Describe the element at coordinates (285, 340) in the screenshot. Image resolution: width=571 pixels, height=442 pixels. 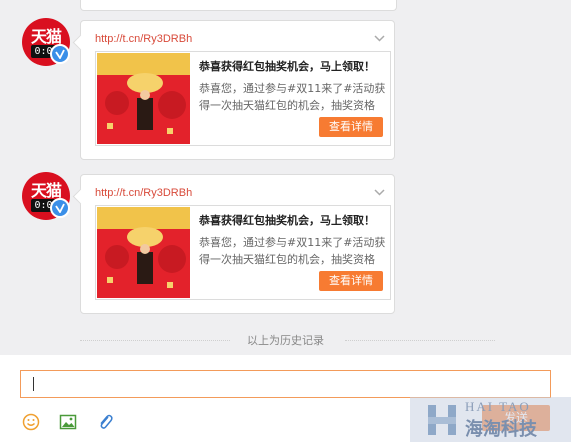
I see `history-divider: 以上为历史记录` at that location.